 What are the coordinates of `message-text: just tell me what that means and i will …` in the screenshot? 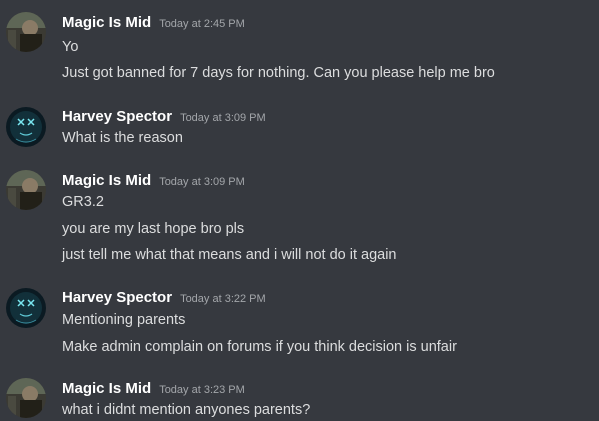 It's located at (229, 255).